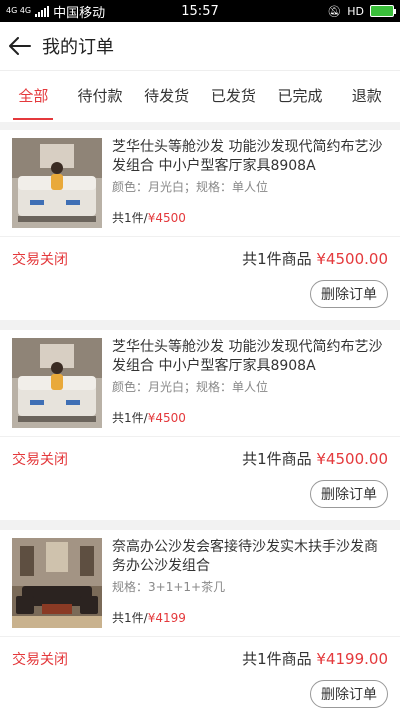  Describe the element at coordinates (250, 617) in the screenshot. I see `product-quantity: 共1件/¥4199` at that location.